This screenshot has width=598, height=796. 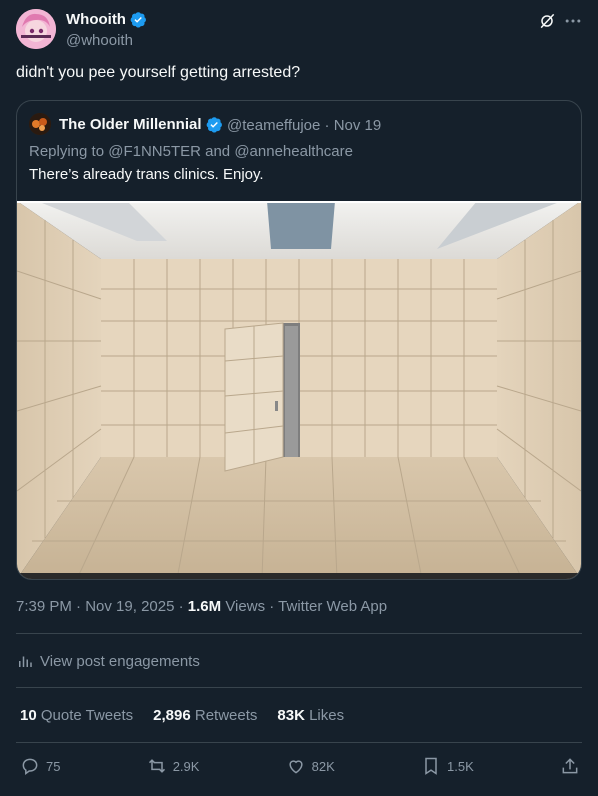 I want to click on grok-icon, so click(x=547, y=21).